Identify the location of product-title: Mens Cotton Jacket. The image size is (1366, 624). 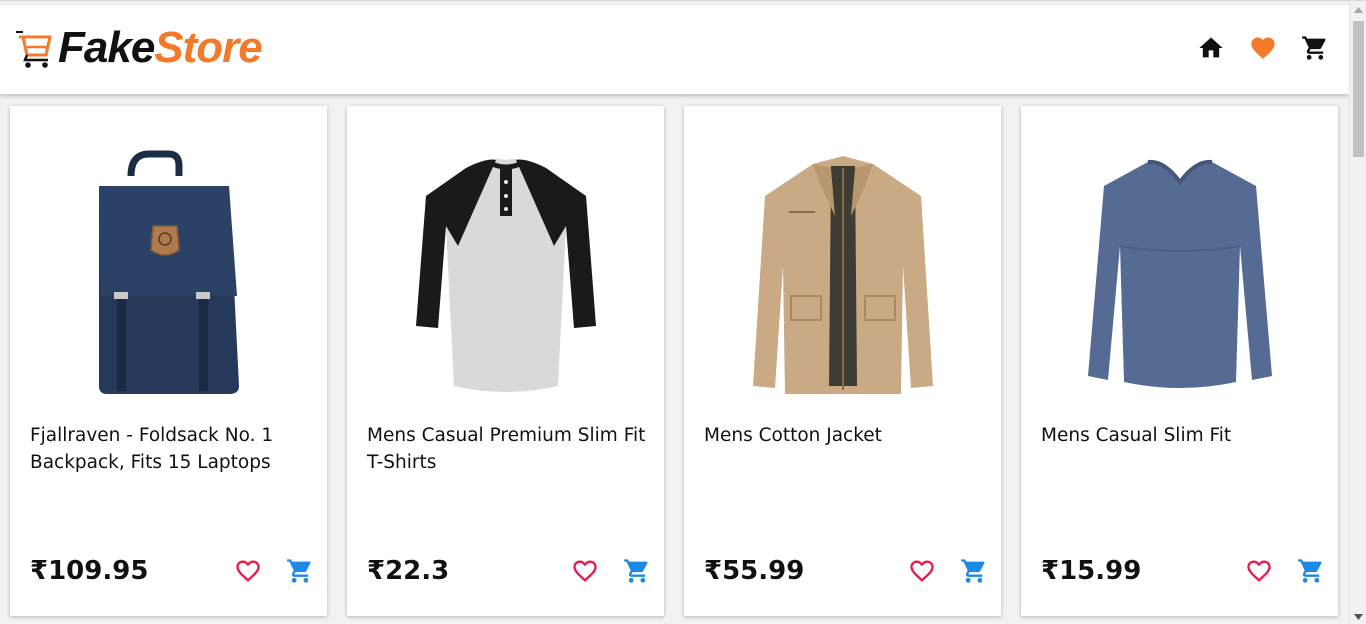
(844, 435).